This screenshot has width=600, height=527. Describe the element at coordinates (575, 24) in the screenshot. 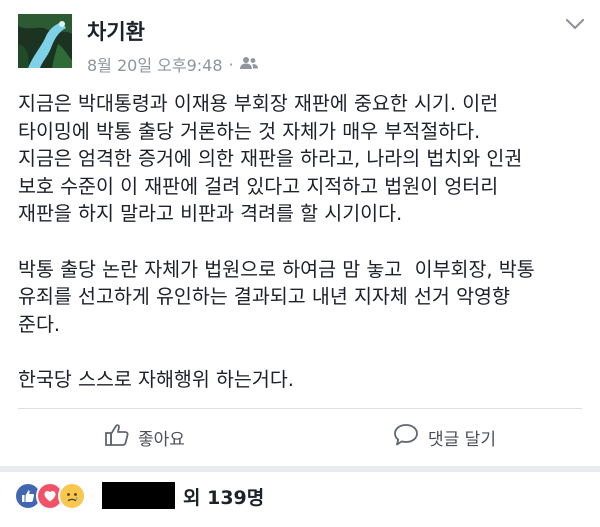

I see `chevron-down-icon` at that location.